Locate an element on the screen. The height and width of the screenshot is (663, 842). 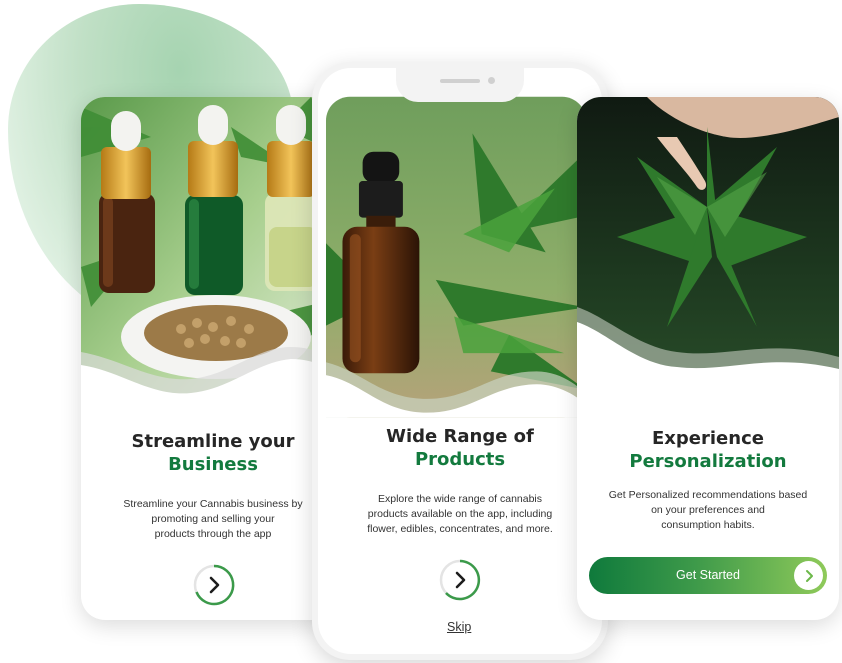
description-line: promoting and selling your is located at coordinates (213, 519).